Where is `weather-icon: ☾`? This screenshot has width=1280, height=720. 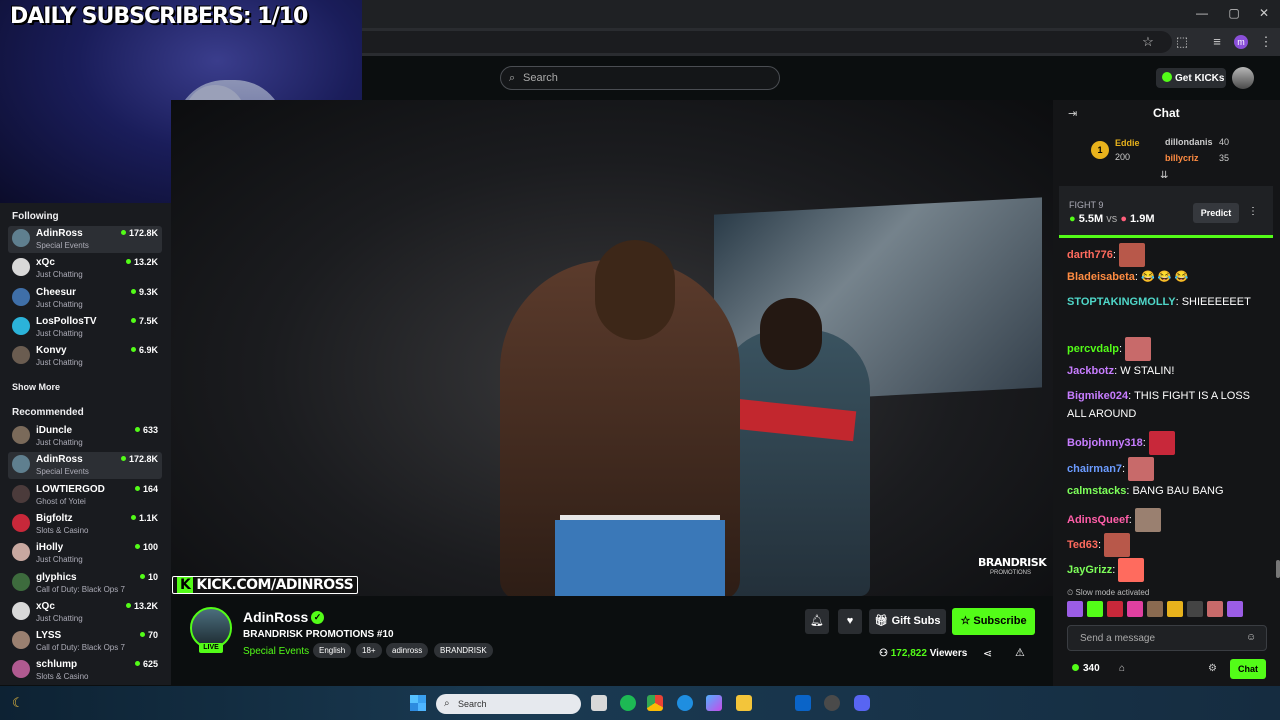 weather-icon: ☾ is located at coordinates (18, 703).